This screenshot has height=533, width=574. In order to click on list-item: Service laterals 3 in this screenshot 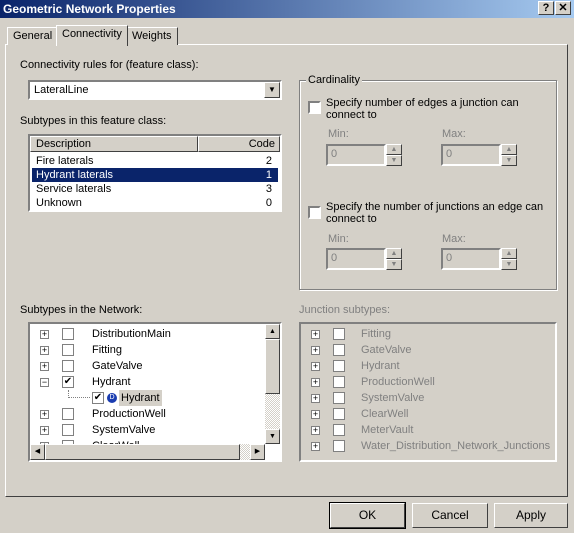, I will do `click(155, 189)`.